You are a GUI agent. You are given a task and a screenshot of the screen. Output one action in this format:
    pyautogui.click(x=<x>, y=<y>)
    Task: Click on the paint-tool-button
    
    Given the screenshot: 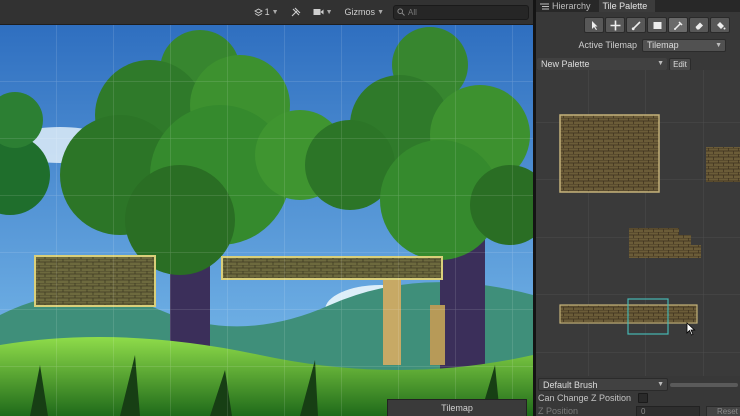 What is the action you would take?
    pyautogui.click(x=636, y=25)
    